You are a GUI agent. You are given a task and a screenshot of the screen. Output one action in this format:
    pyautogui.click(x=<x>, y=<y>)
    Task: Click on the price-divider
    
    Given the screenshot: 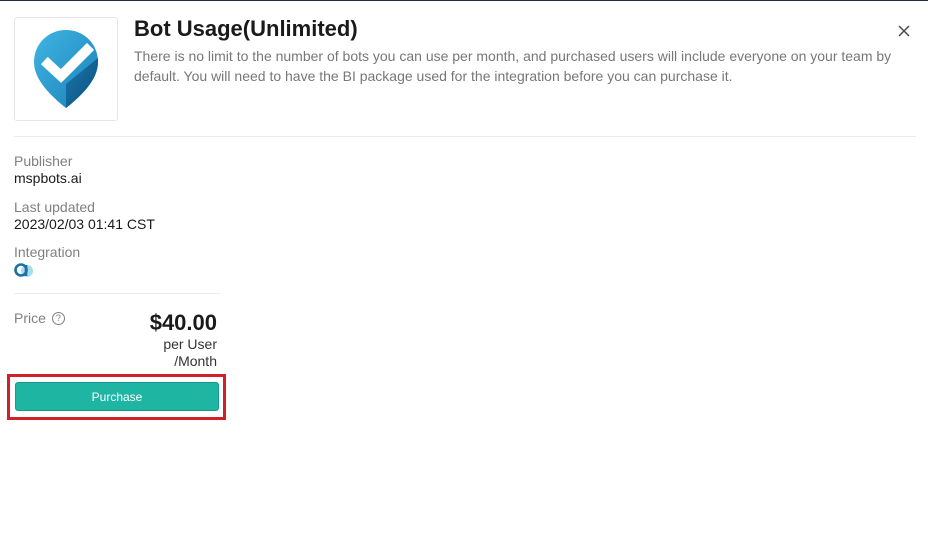 What is the action you would take?
    pyautogui.click(x=117, y=293)
    